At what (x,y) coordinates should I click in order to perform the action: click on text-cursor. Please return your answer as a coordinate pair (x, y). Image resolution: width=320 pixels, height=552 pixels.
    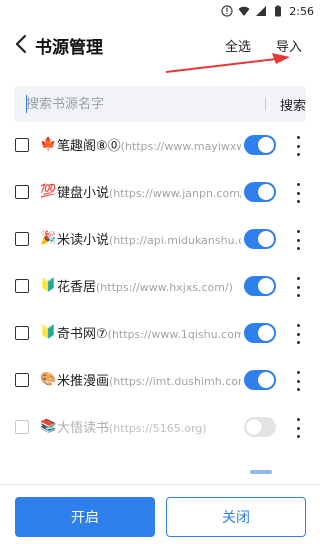
    Looking at the image, I should click on (26, 104).